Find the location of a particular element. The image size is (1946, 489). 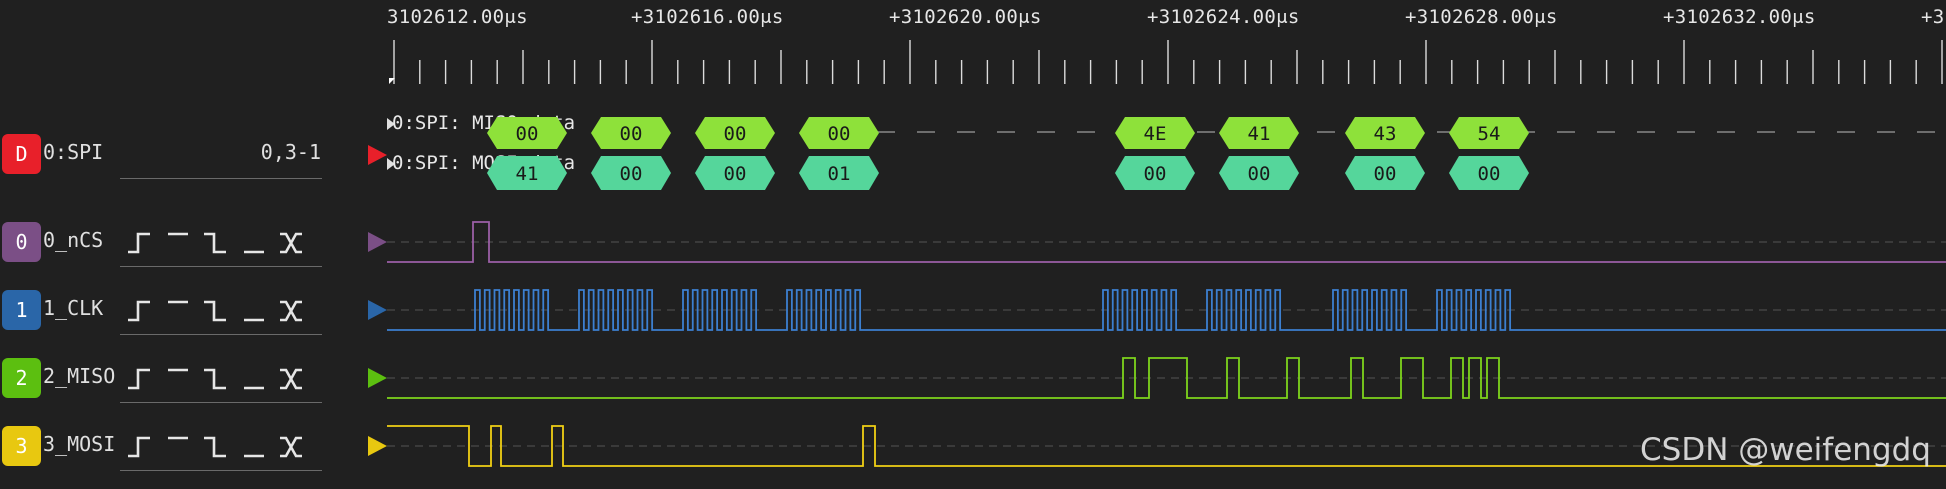

channel-row-mosi: 3 3_MOSI is located at coordinates (185, 448).